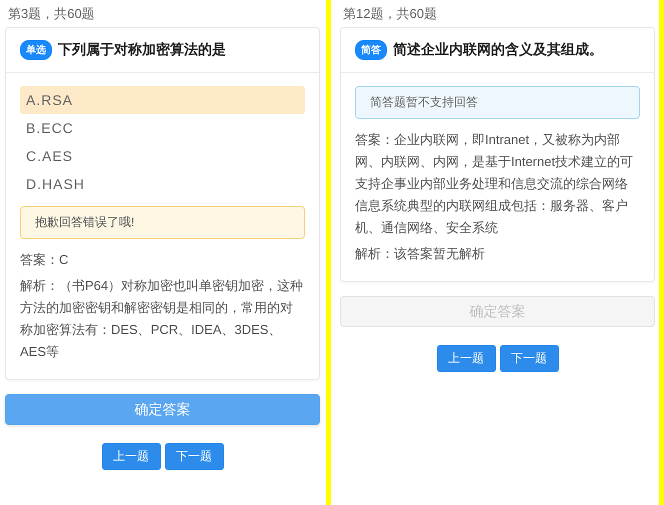 This screenshot has height=505, width=664. What do you see at coordinates (162, 156) in the screenshot?
I see `answer-option: C.AES` at bounding box center [162, 156].